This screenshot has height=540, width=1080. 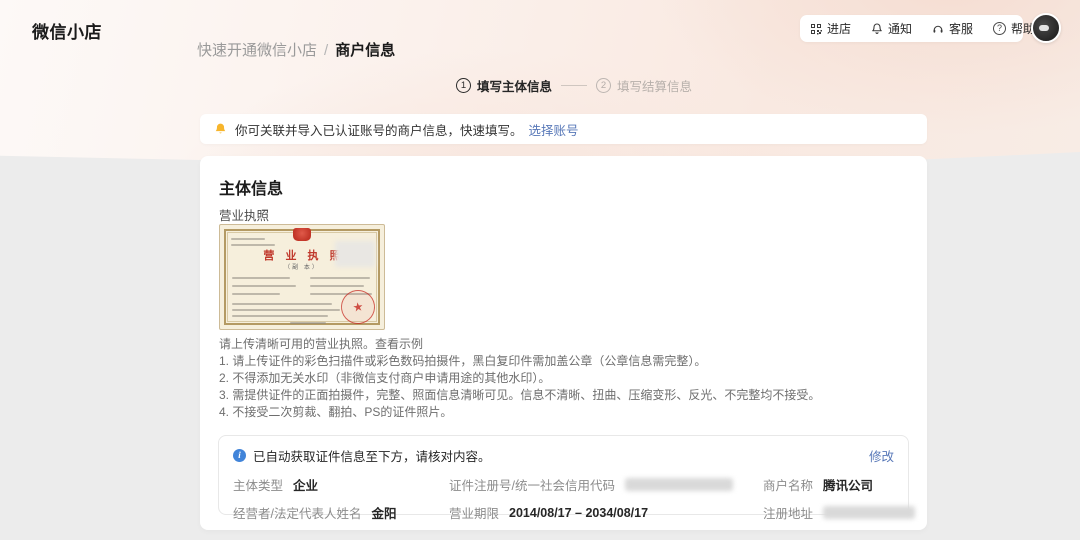 What do you see at coordinates (379, 130) in the screenshot?
I see `notice-text: 你可关联并导入已认证账号的商户信息，快速填写。` at bounding box center [379, 130].